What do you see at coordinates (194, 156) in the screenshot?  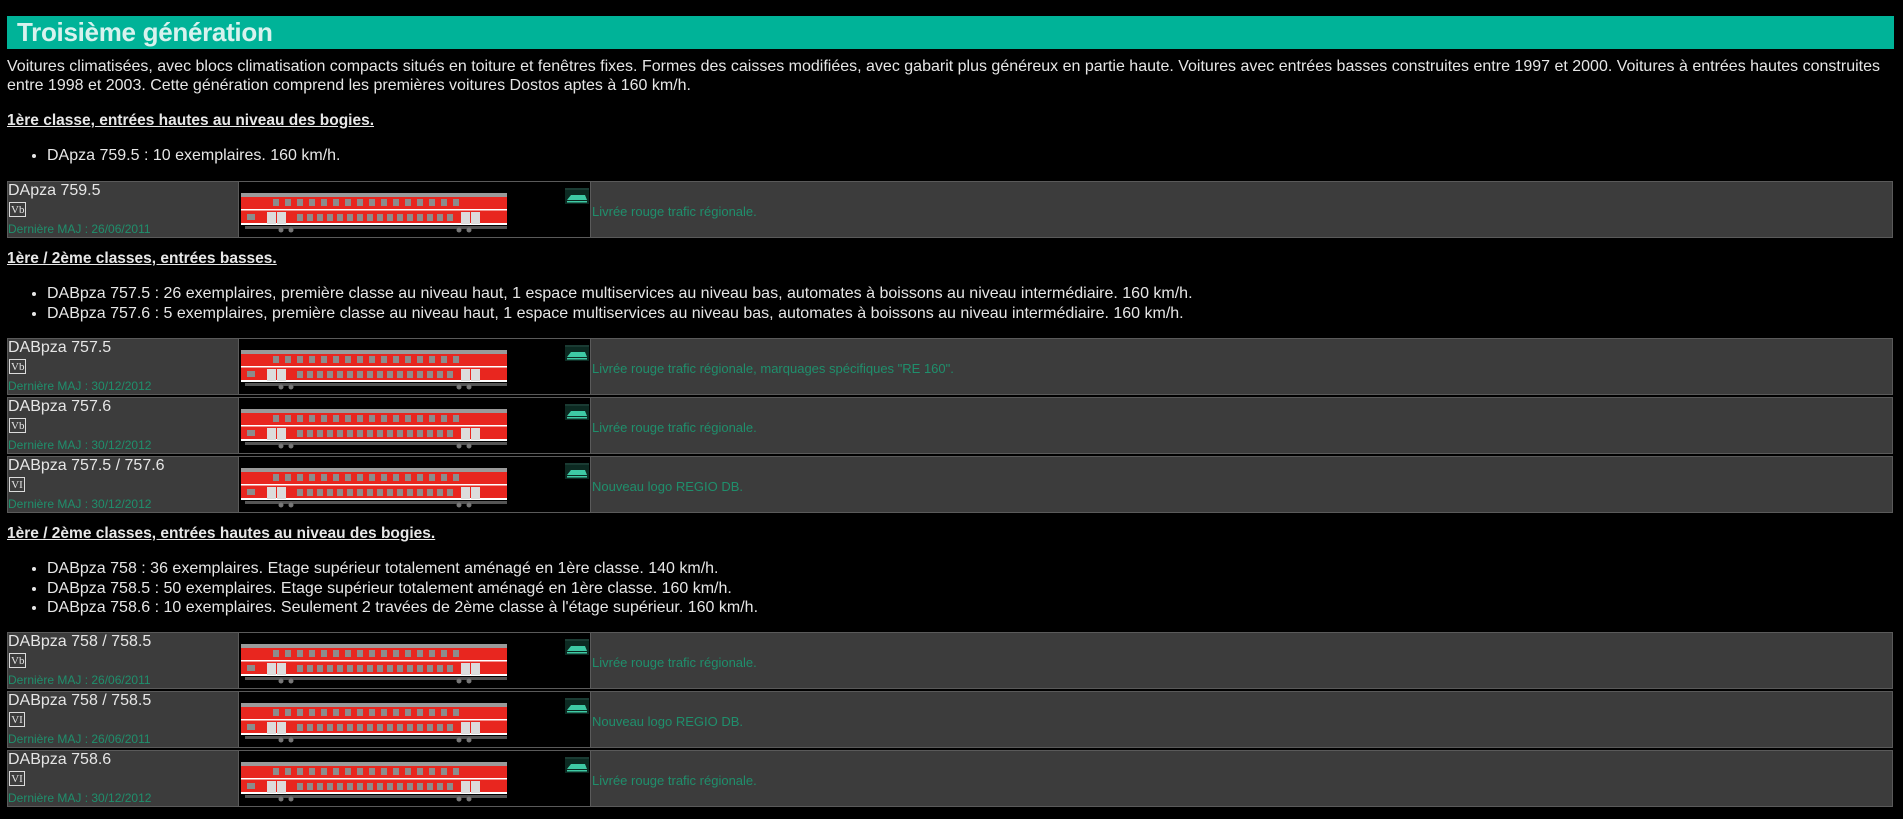 I see `list-item: DApza 759.5 : 10 exemplaires. 160 km/h.` at bounding box center [194, 156].